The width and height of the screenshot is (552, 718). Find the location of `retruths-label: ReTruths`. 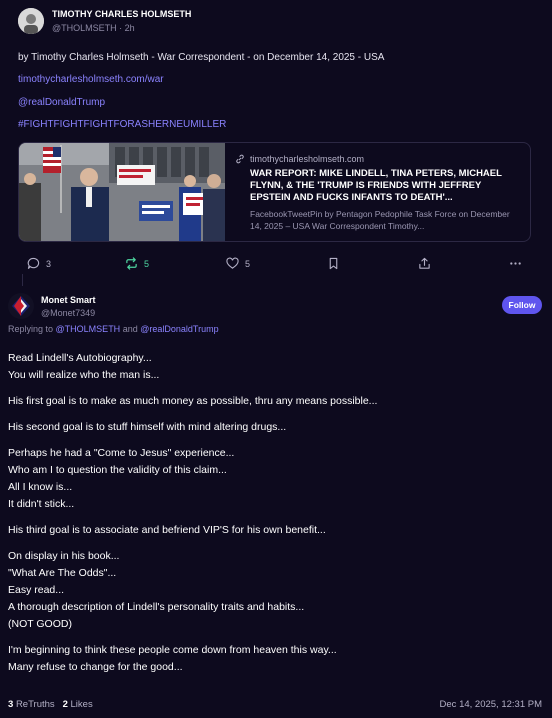

retruths-label: ReTruths is located at coordinates (35, 704).